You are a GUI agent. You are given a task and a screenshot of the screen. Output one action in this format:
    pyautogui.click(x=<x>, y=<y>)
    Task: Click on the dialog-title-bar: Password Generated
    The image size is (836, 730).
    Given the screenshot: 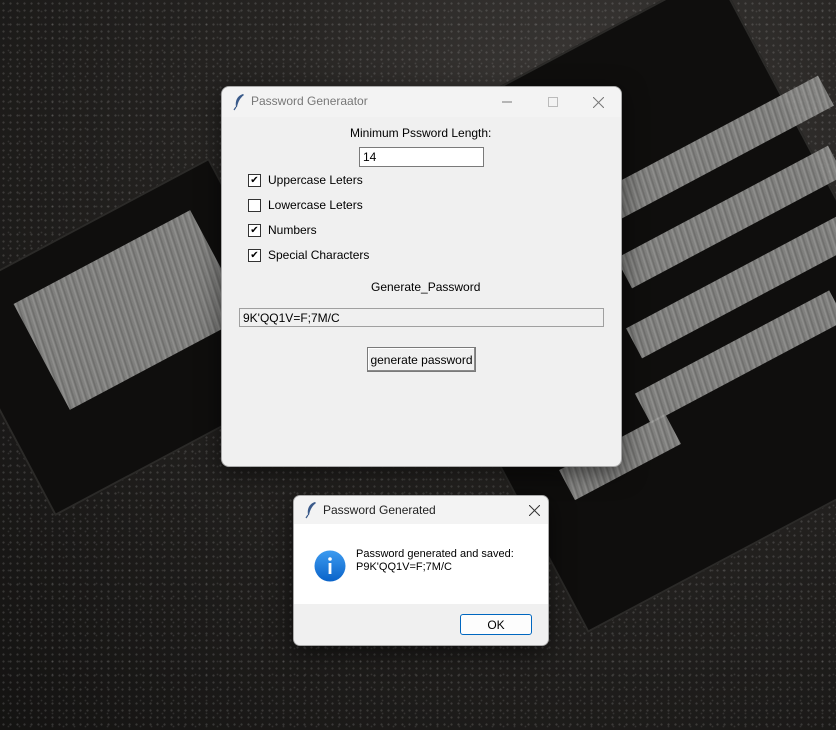 What is the action you would take?
    pyautogui.click(x=421, y=510)
    